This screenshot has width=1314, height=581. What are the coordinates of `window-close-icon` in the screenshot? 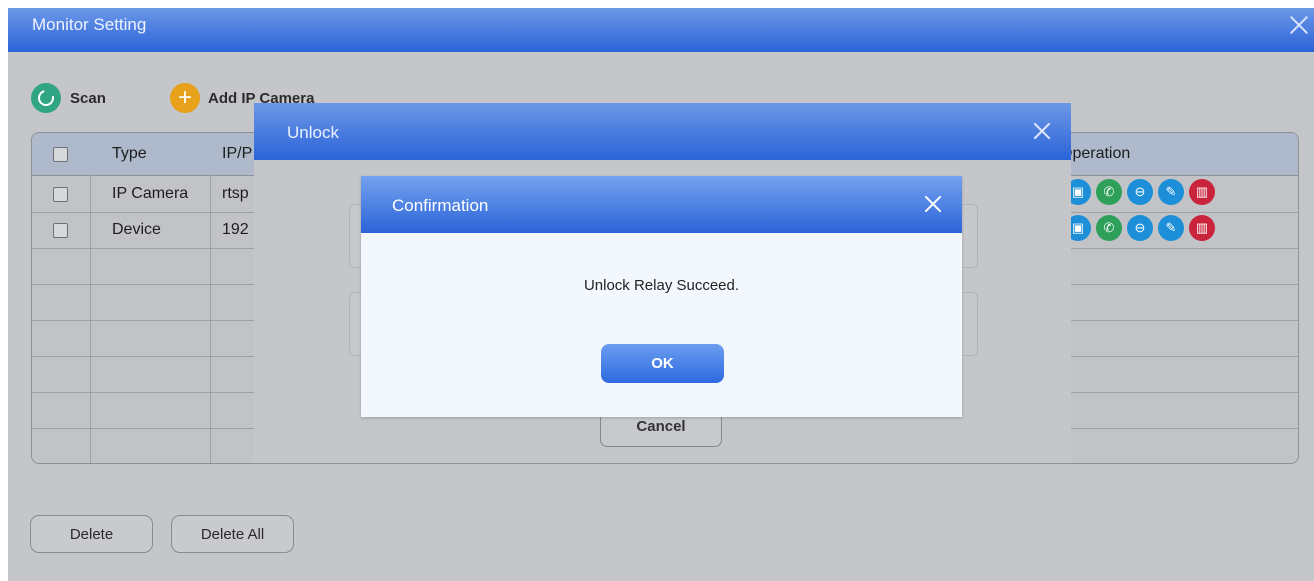 It's located at (1299, 25).